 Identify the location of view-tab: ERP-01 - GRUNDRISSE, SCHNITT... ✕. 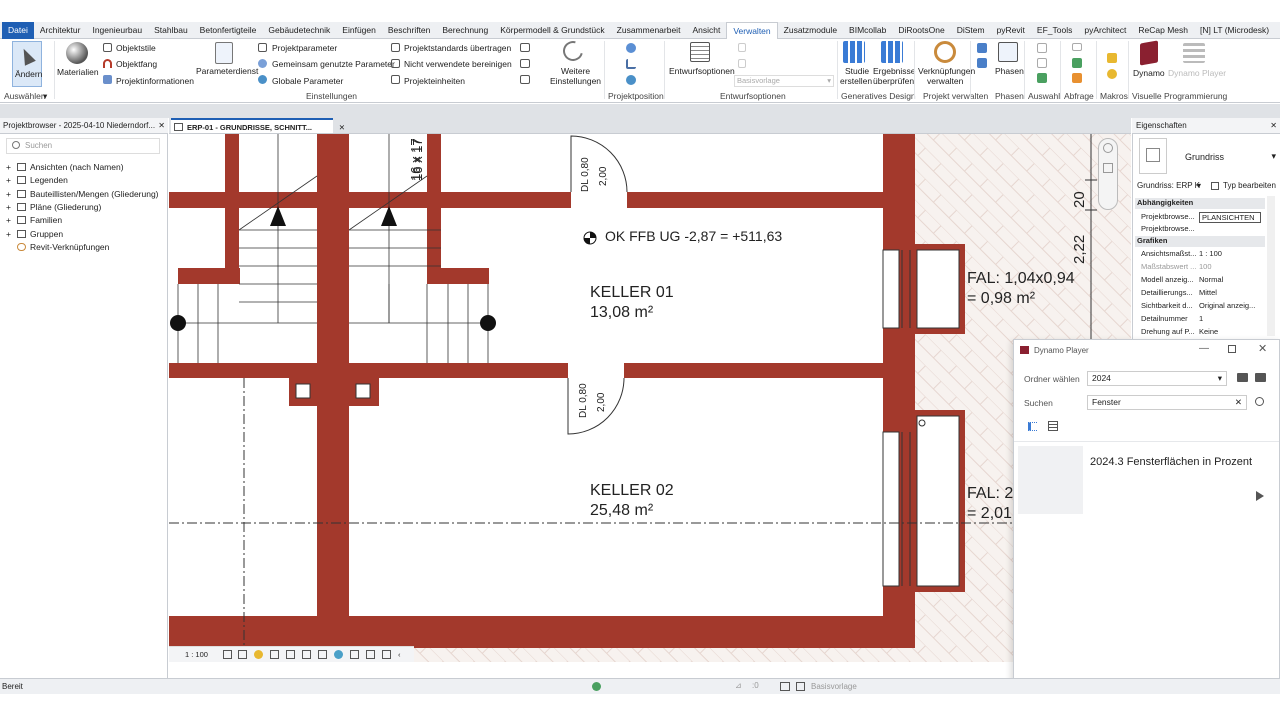
(258, 125).